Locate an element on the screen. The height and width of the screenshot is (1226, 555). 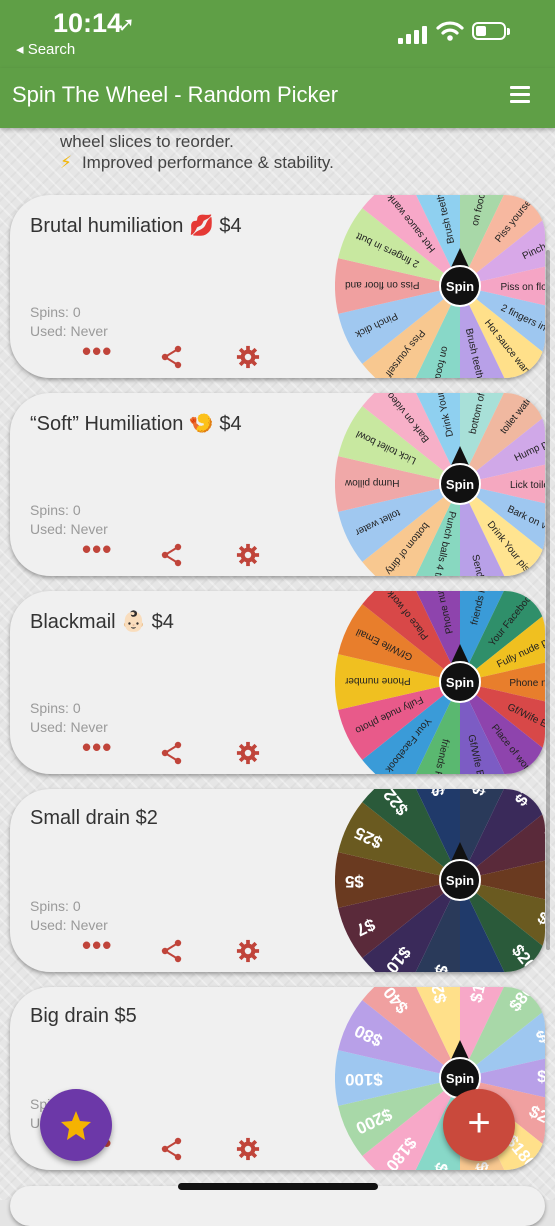
scrollbar is located at coordinates (548, 600).